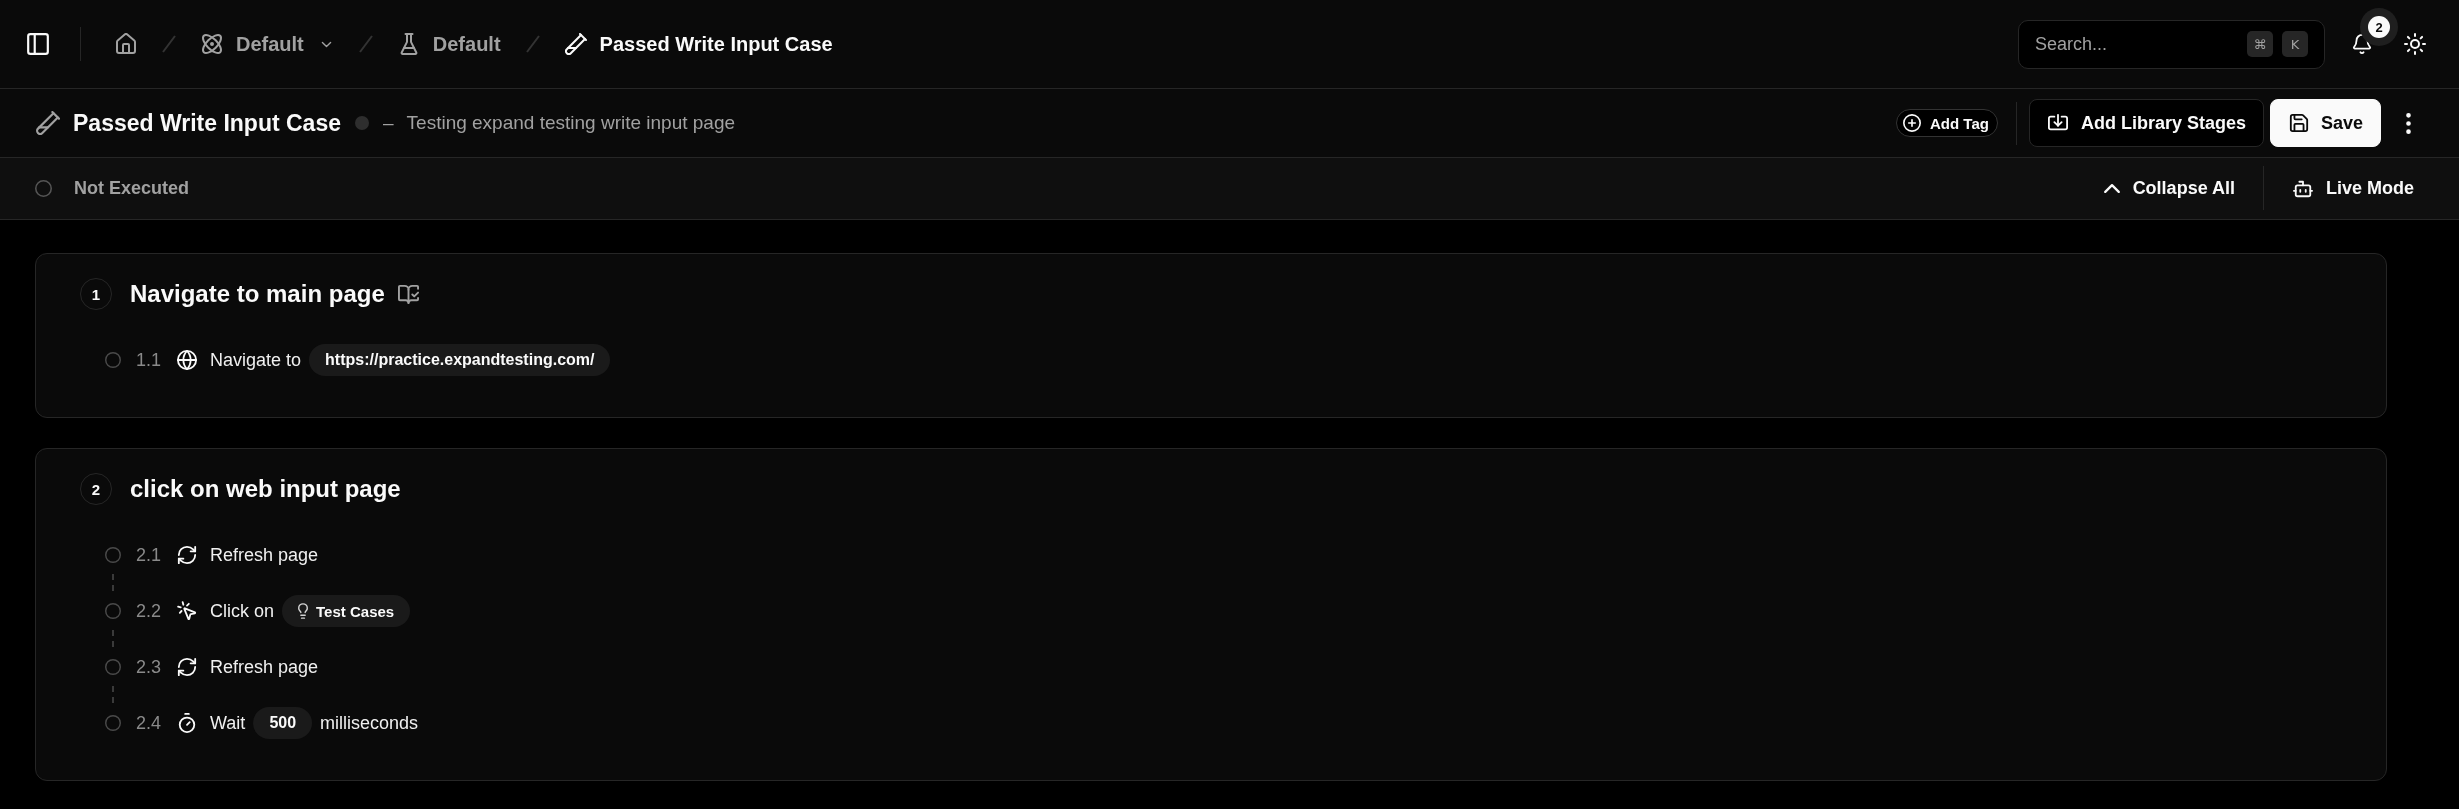 Image resolution: width=2459 pixels, height=809 pixels. I want to click on execution-status: Not Executed, so click(132, 188).